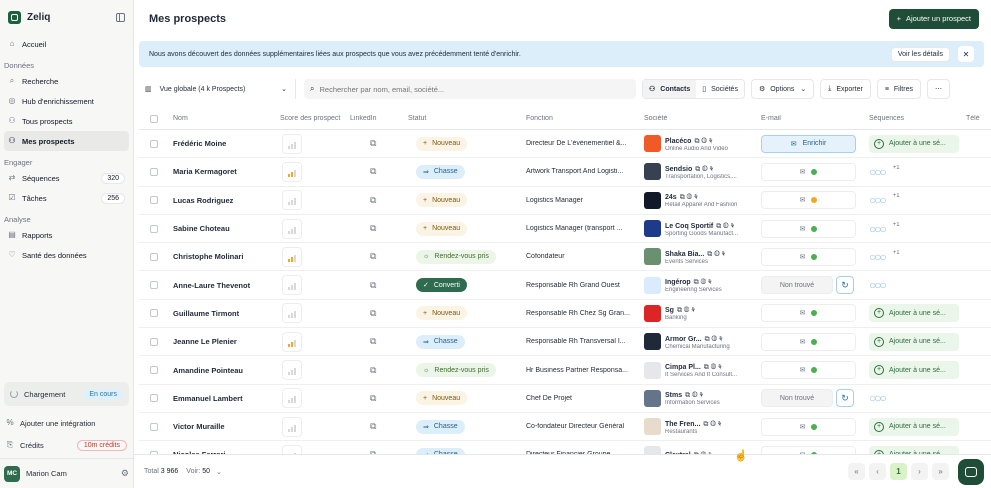 Image resolution: width=991 pixels, height=488 pixels. What do you see at coordinates (671, 197) in the screenshot?
I see `company-name: 24s` at bounding box center [671, 197].